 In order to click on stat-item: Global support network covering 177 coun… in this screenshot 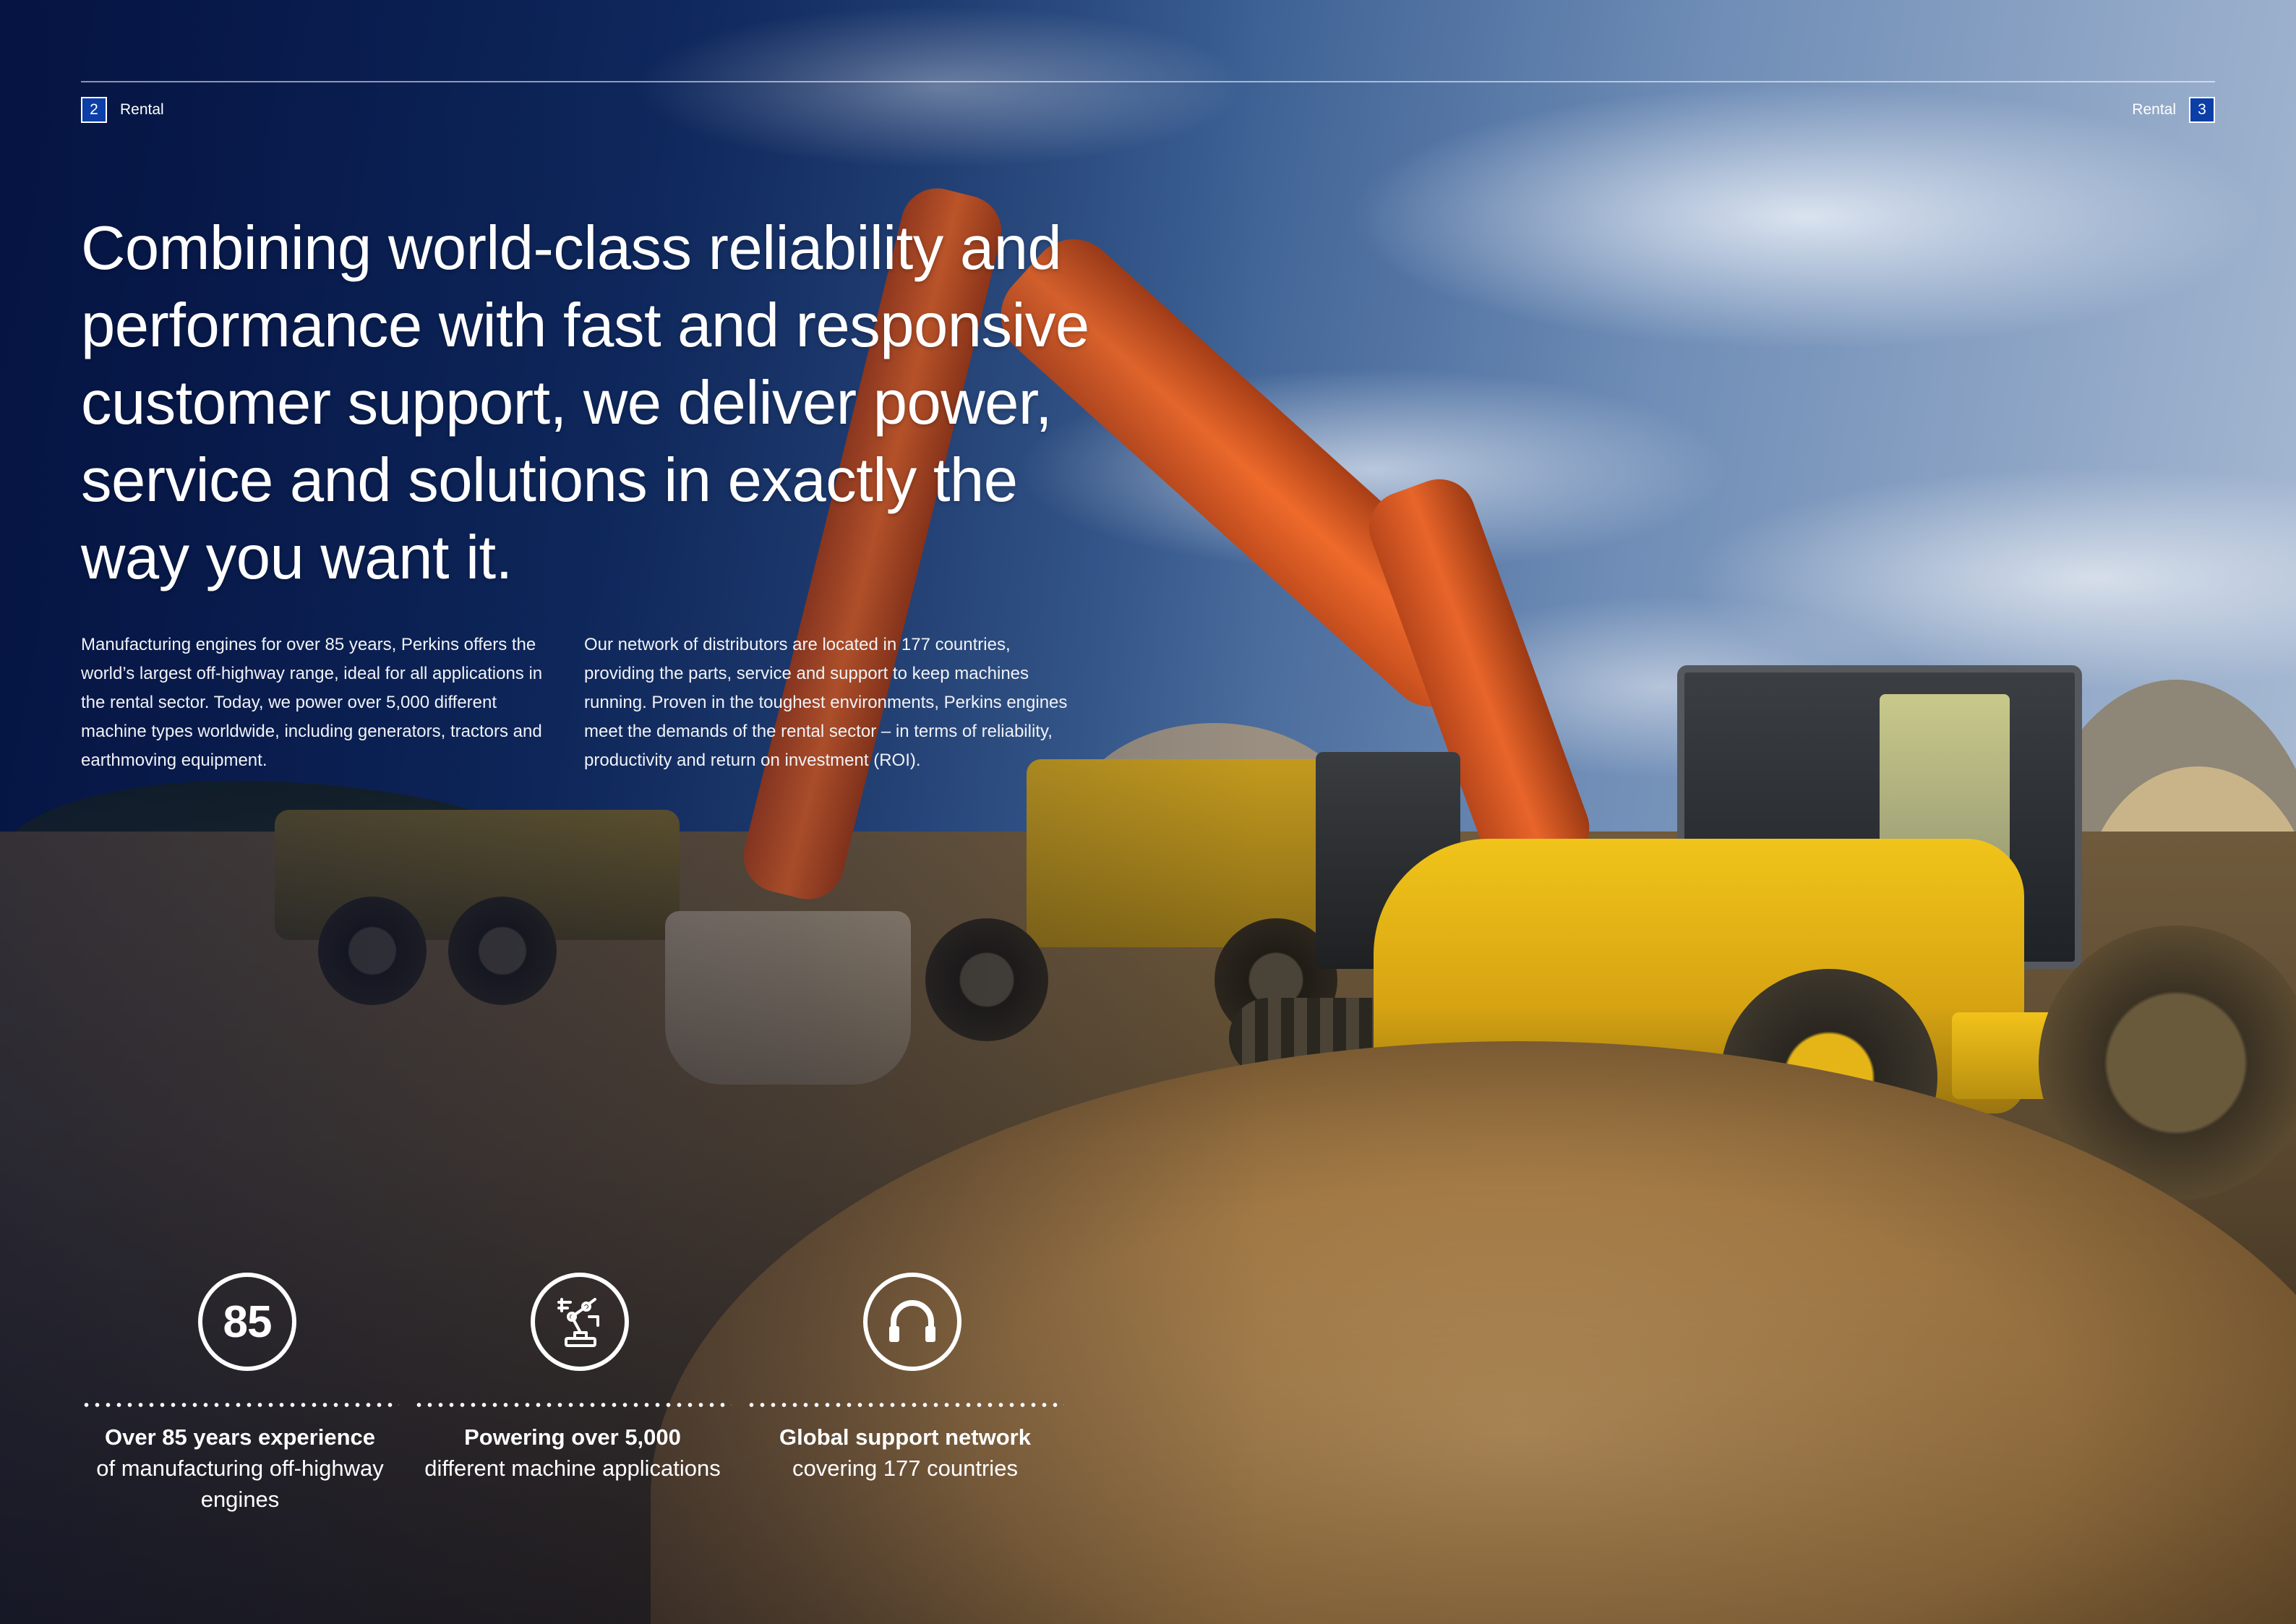, I will do `click(912, 1394)`.